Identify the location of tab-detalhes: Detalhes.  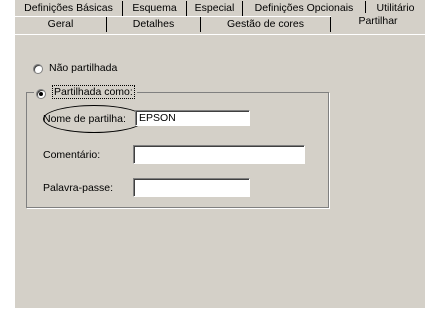
(154, 24).